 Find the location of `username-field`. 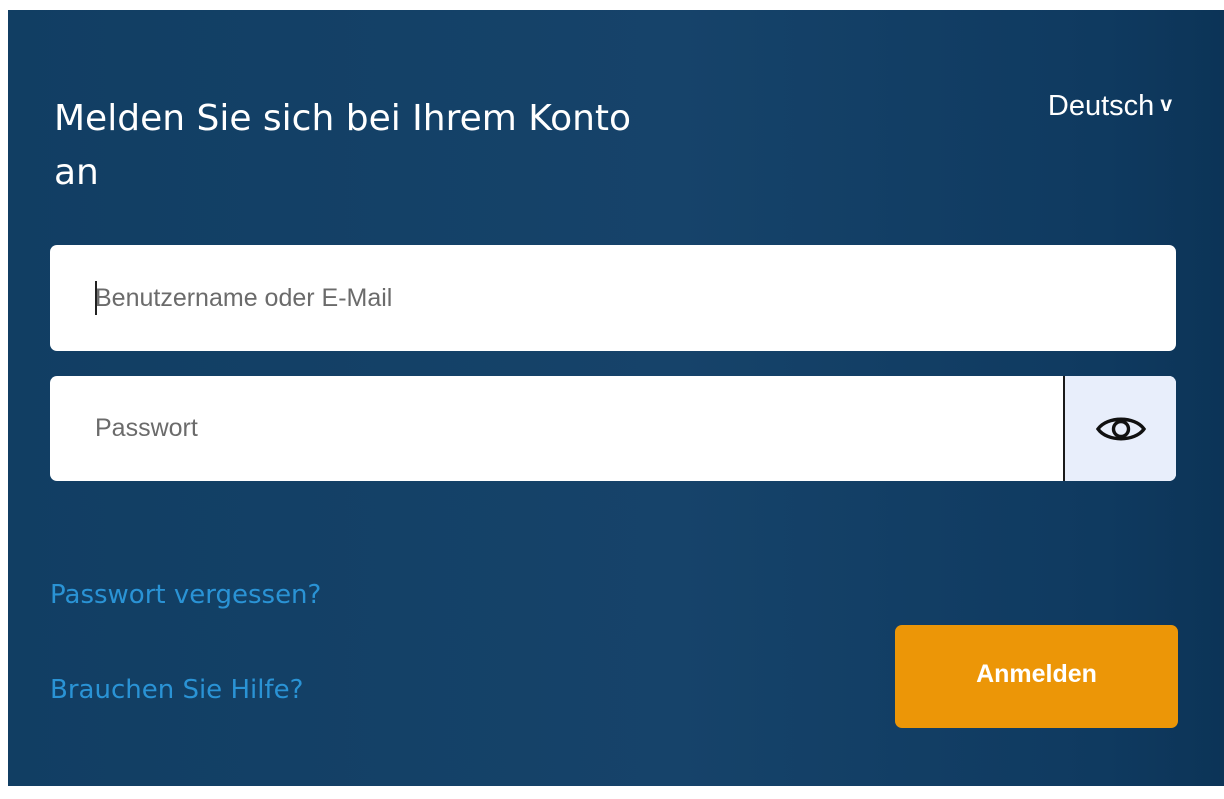

username-field is located at coordinates (613, 298).